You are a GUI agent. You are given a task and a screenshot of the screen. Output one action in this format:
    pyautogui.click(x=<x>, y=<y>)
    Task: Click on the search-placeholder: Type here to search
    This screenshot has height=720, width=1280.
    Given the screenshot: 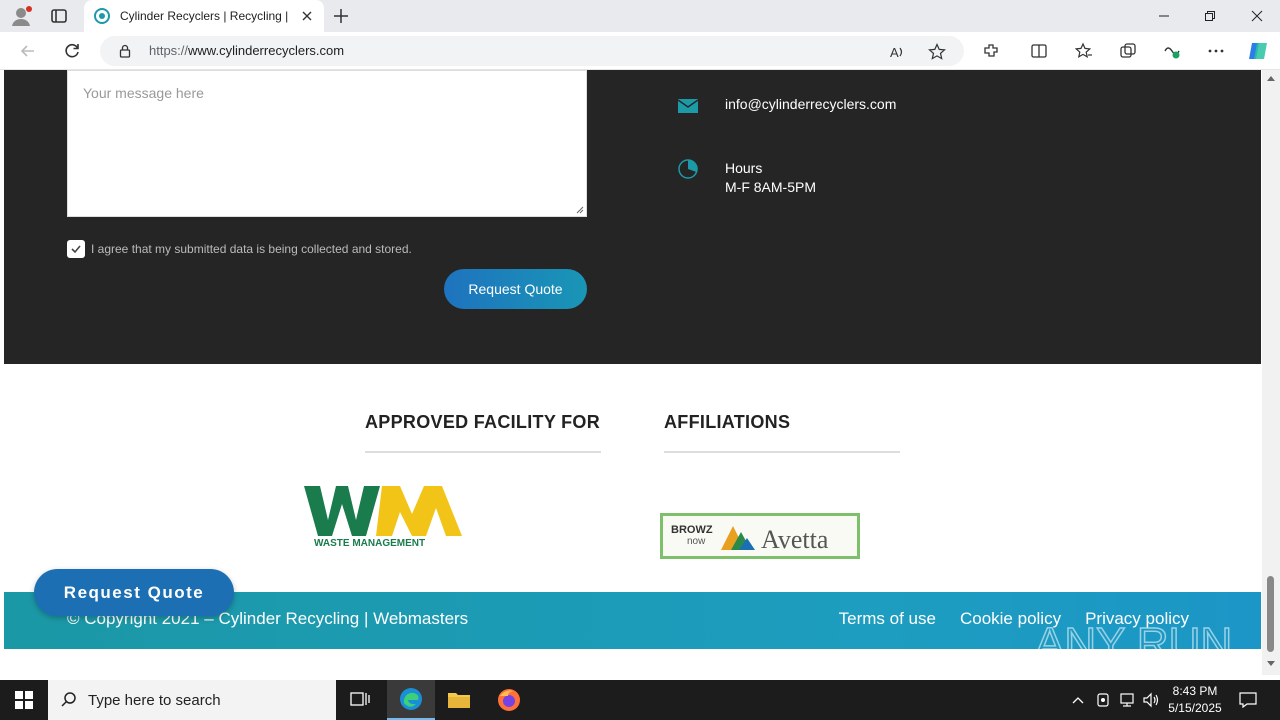 What is the action you would take?
    pyautogui.click(x=154, y=700)
    